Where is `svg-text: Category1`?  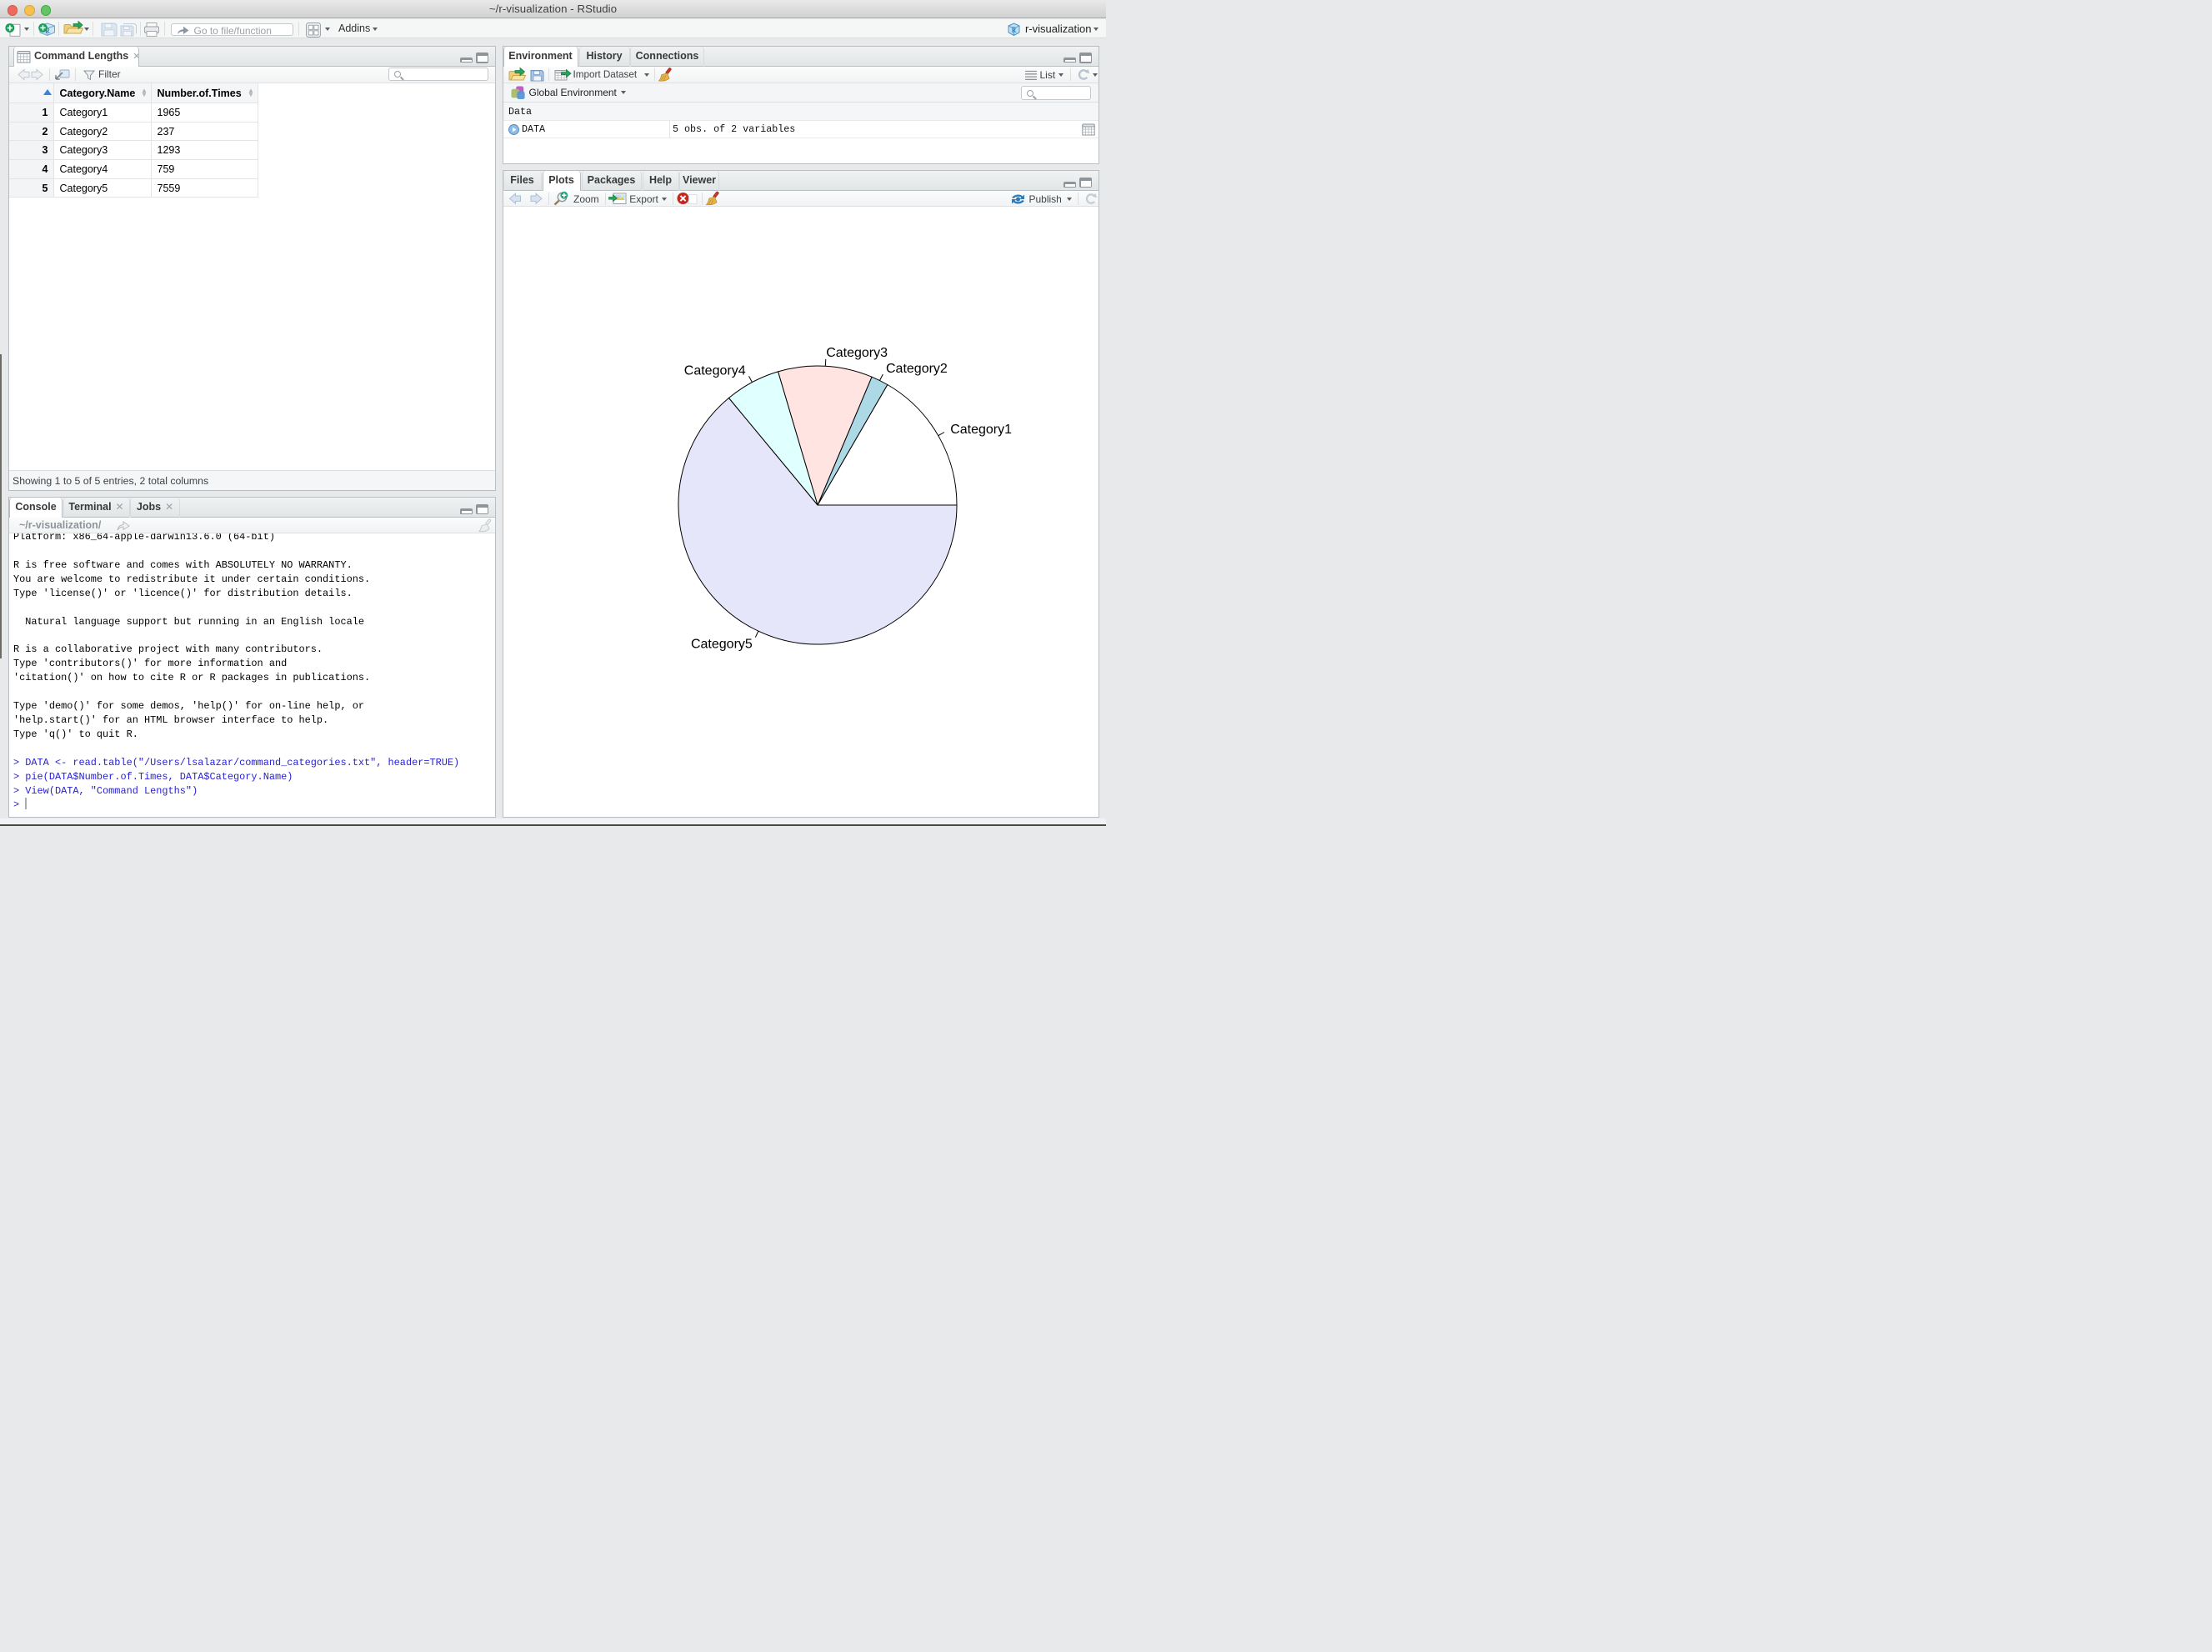 svg-text: Category1 is located at coordinates (981, 430).